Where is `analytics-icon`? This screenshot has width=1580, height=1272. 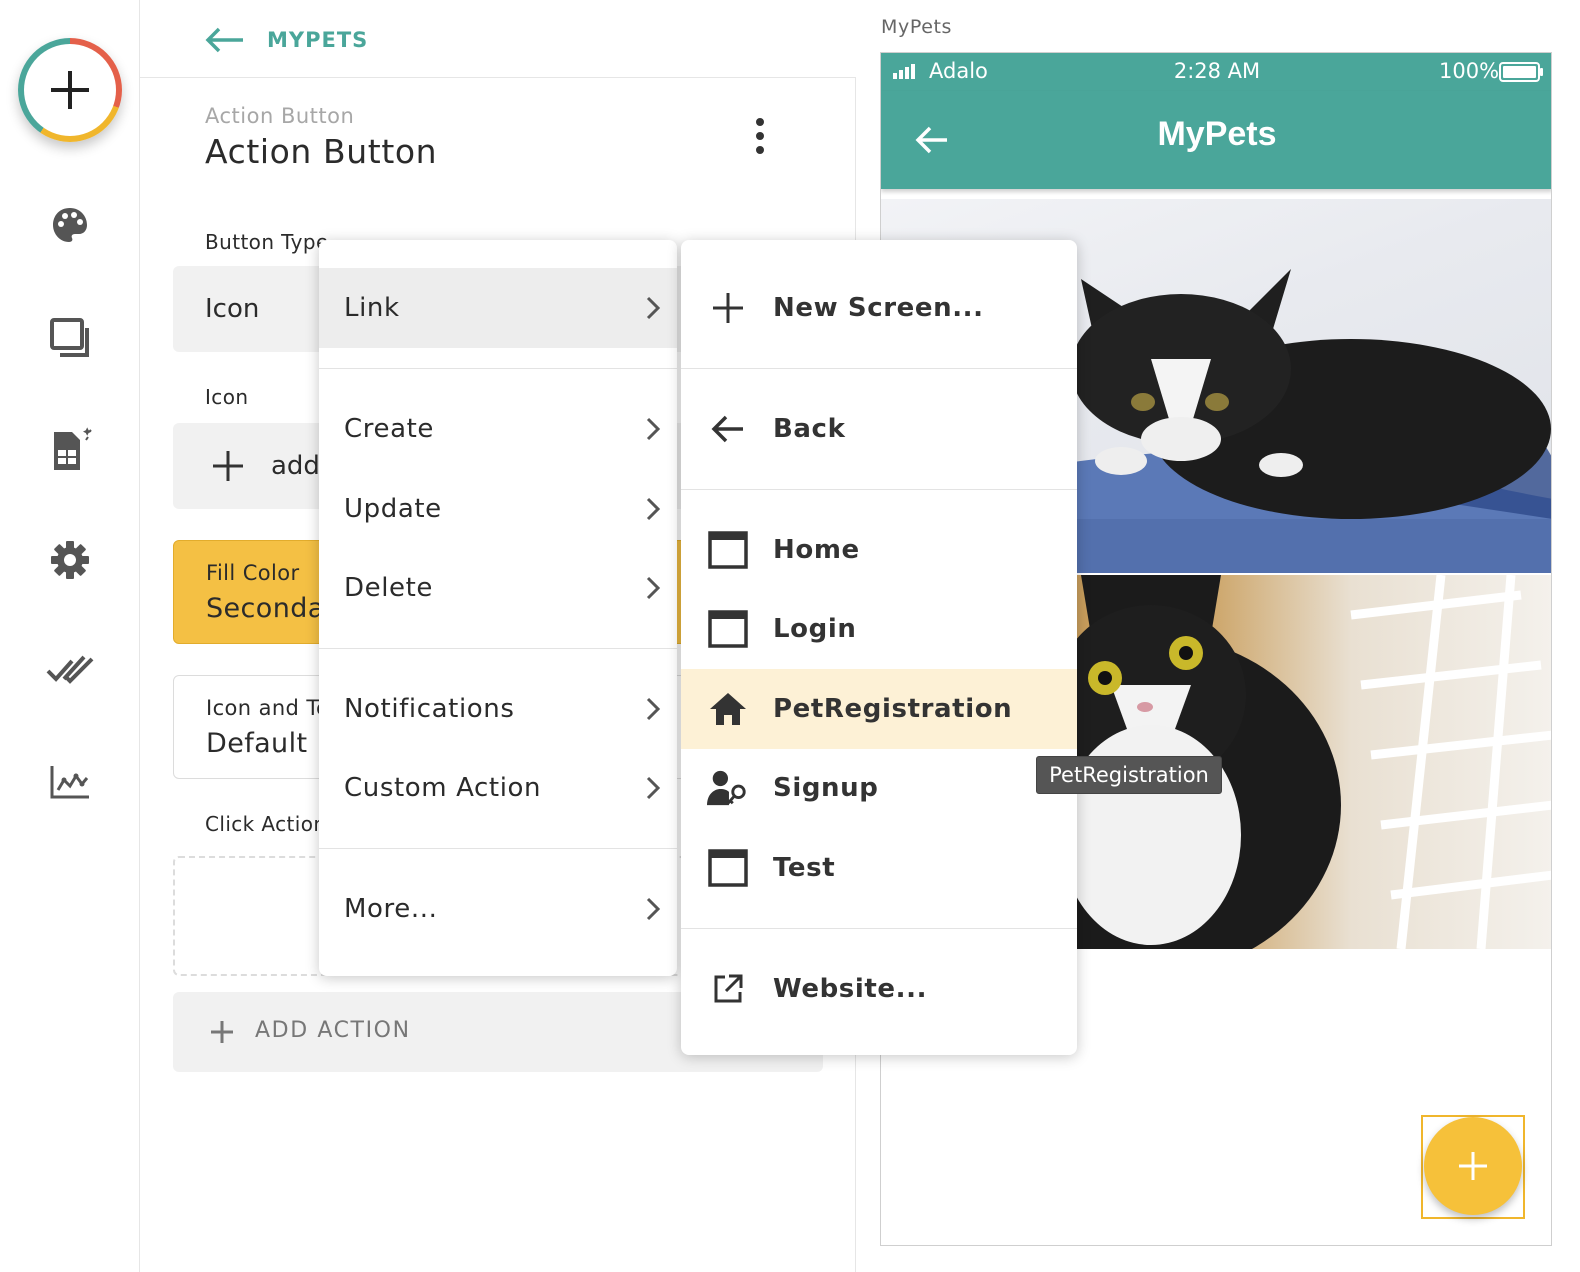 analytics-icon is located at coordinates (70, 782).